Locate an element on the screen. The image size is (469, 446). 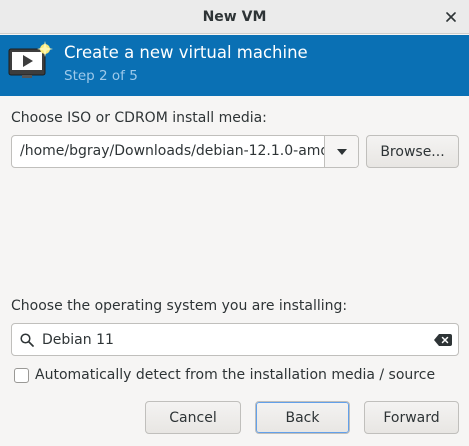
window-title: New VM is located at coordinates (234, 16).